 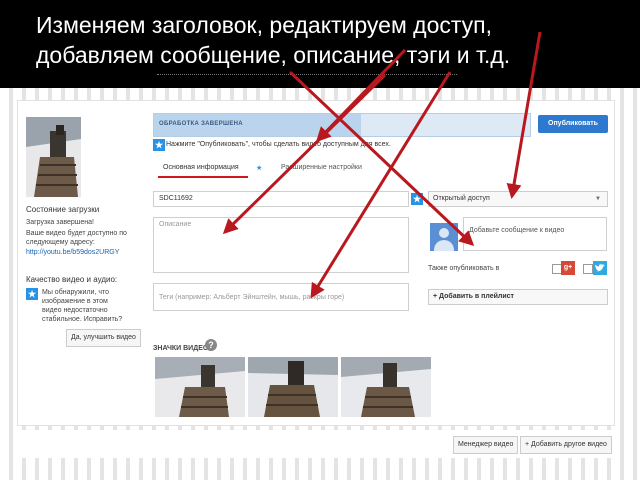 What do you see at coordinates (75, 301) in the screenshot?
I see `quality-message-2: изображение в этом` at bounding box center [75, 301].